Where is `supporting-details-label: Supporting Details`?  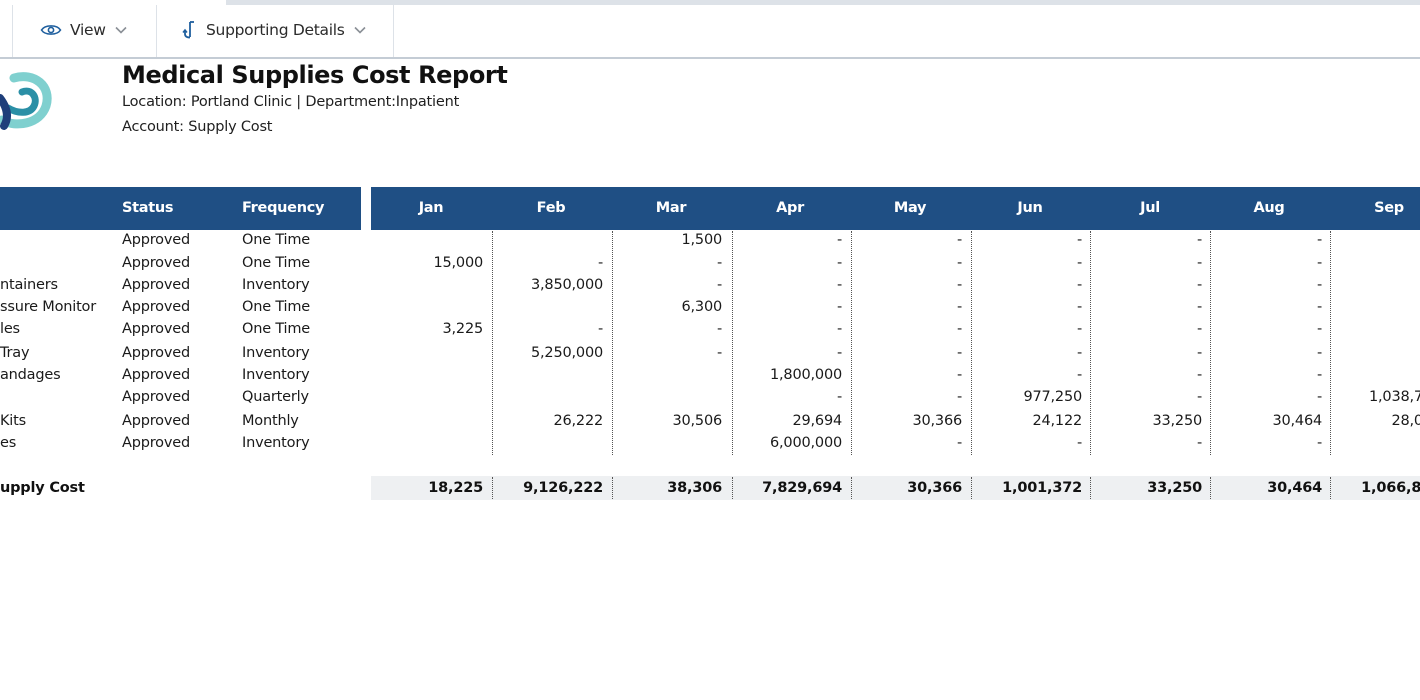 supporting-details-label: Supporting Details is located at coordinates (275, 30).